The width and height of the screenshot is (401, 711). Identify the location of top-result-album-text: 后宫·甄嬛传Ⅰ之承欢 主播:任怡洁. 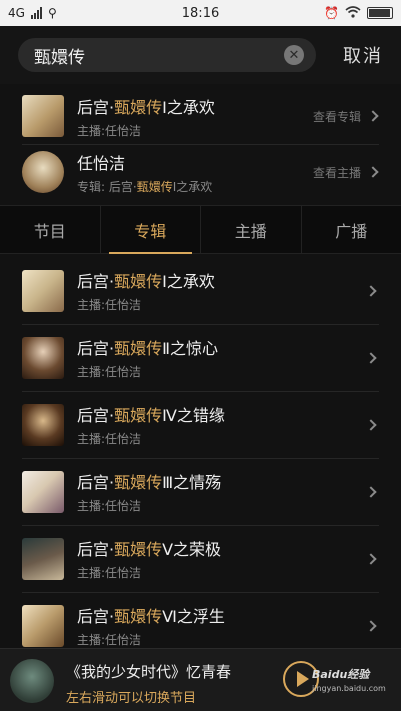
(195, 116).